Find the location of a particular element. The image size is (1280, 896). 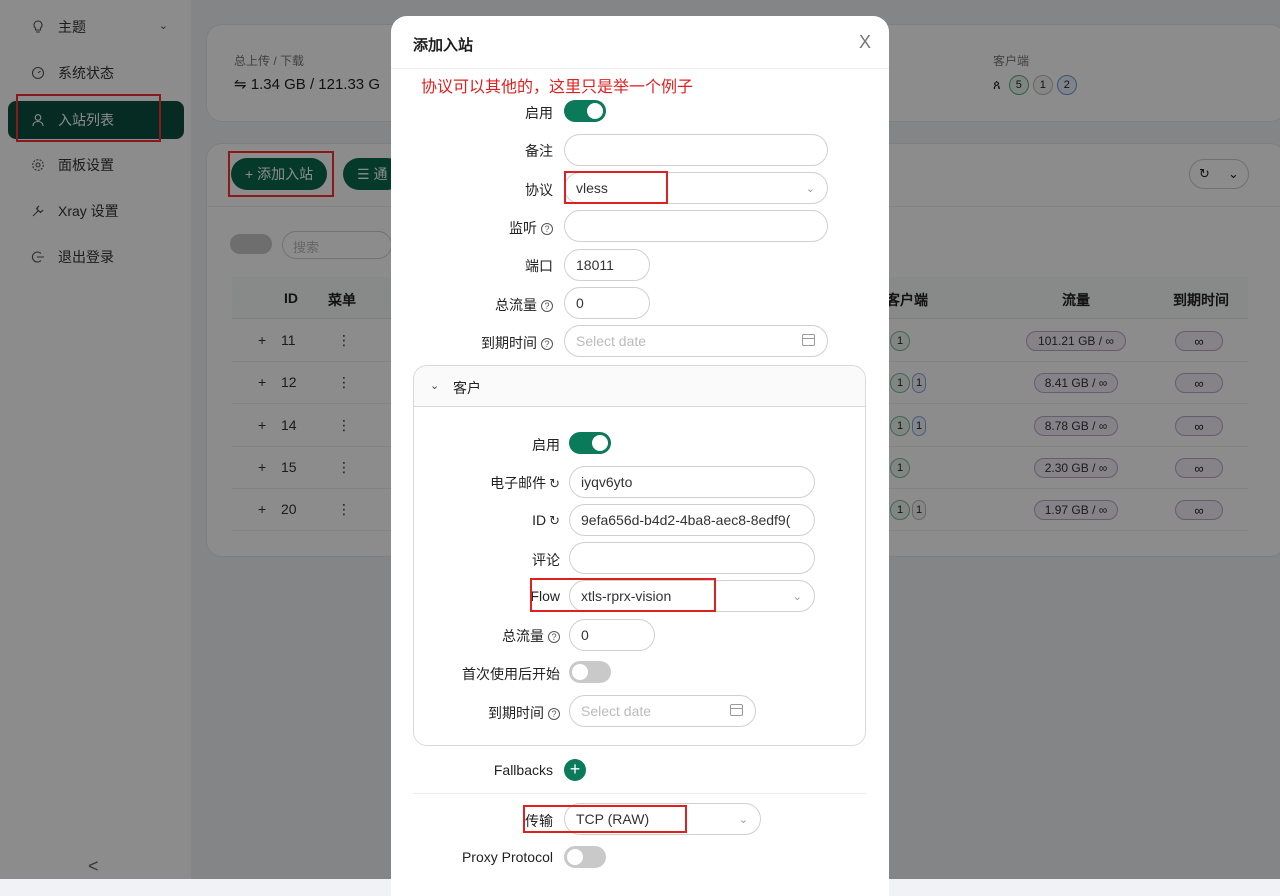

remark-label: 备注 is located at coordinates (539, 151).